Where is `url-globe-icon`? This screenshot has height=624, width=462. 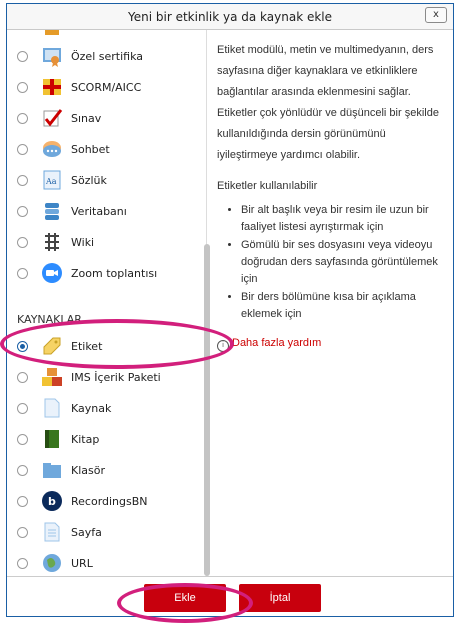 url-globe-icon is located at coordinates (52, 563).